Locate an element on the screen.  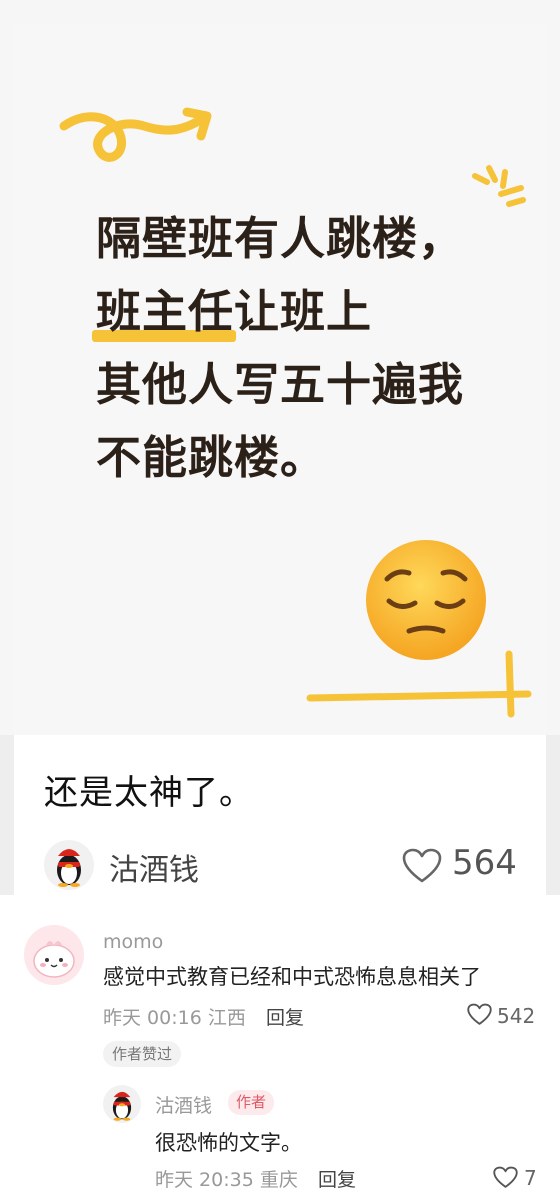
headline-line-2: 班主任让班上 is located at coordinates (313, 311).